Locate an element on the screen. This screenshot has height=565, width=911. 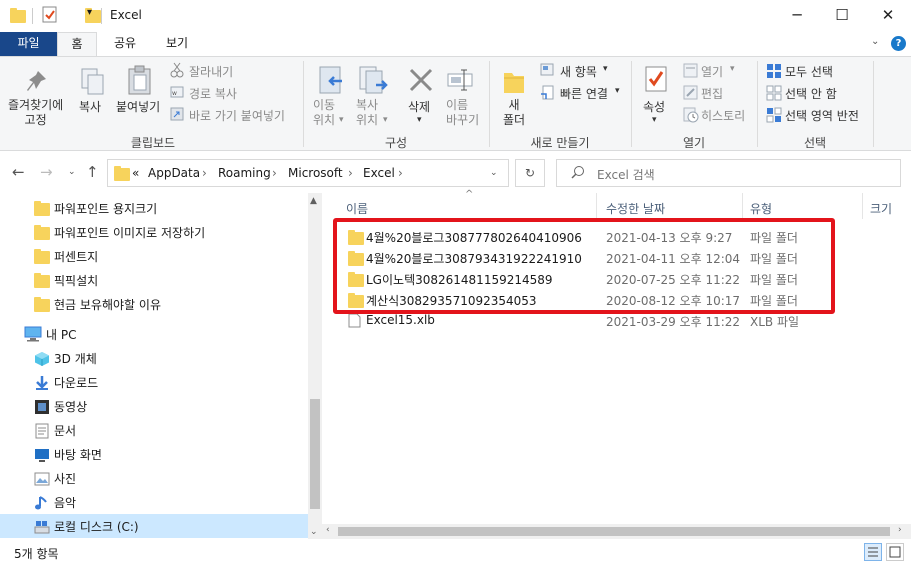
up-arrow-icon: ↑ is located at coordinates (92, 172).